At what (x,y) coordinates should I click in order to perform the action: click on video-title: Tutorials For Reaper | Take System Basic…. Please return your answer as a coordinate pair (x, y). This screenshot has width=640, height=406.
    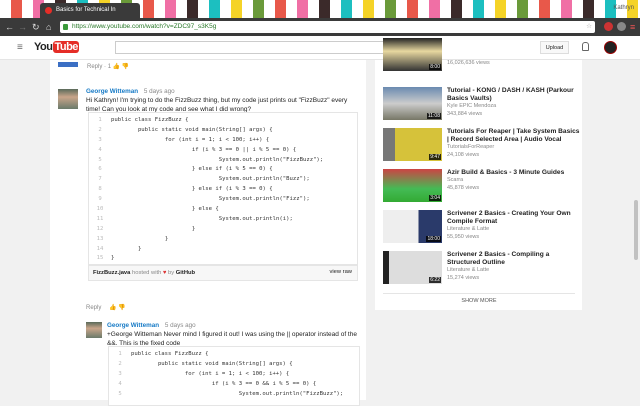
    Looking at the image, I should click on (514, 136).